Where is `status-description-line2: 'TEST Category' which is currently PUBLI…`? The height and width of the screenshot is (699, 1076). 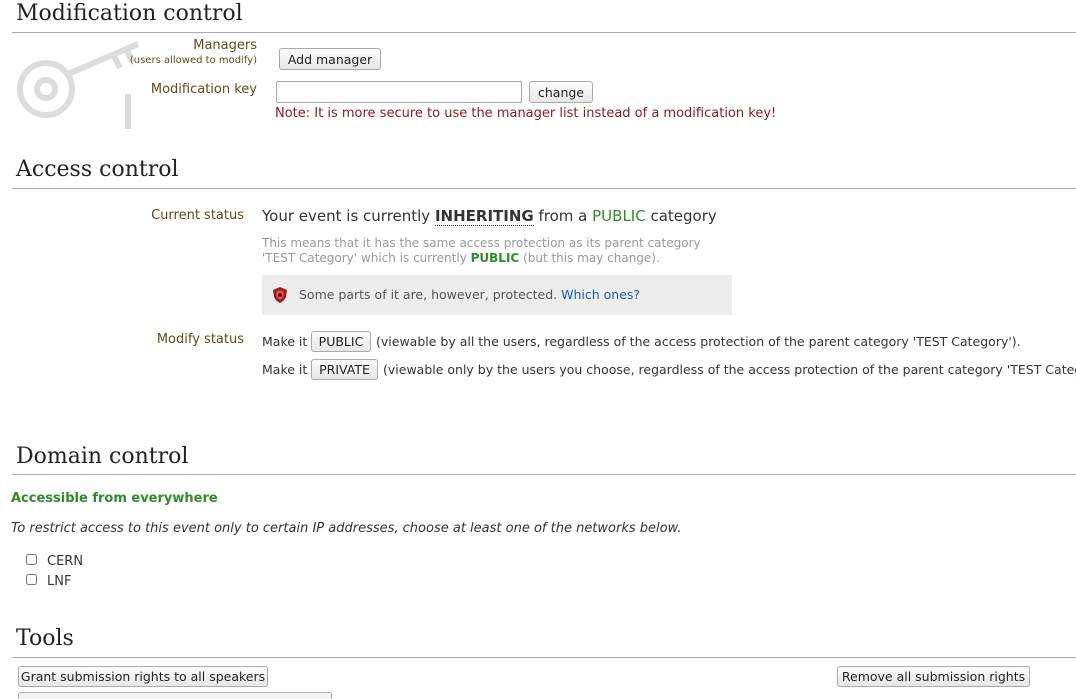
status-description-line2: 'TEST Category' which is currently PUBLI… is located at coordinates (461, 258).